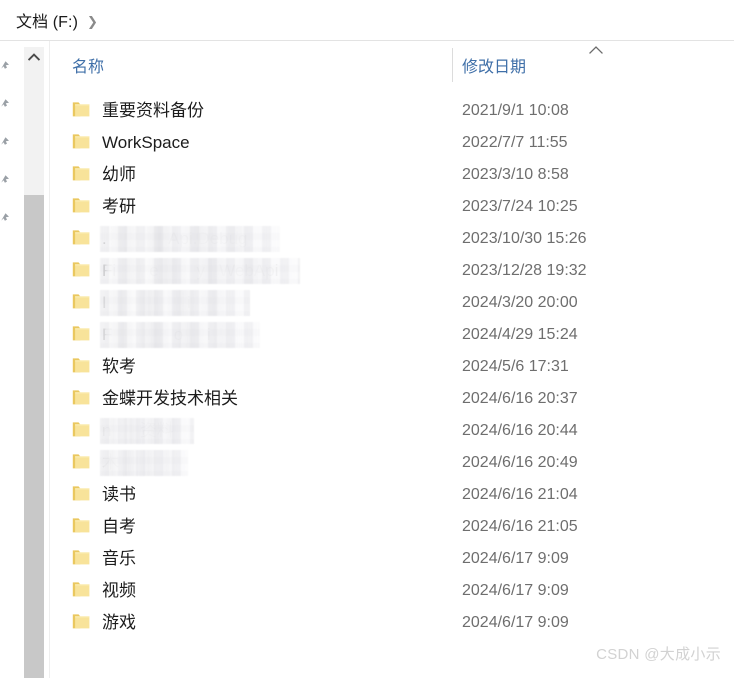 The width and height of the screenshot is (734, 678). Describe the element at coordinates (392, 111) in the screenshot. I see `file-row: 重要资料备份 2021/9/1 10:08` at that location.